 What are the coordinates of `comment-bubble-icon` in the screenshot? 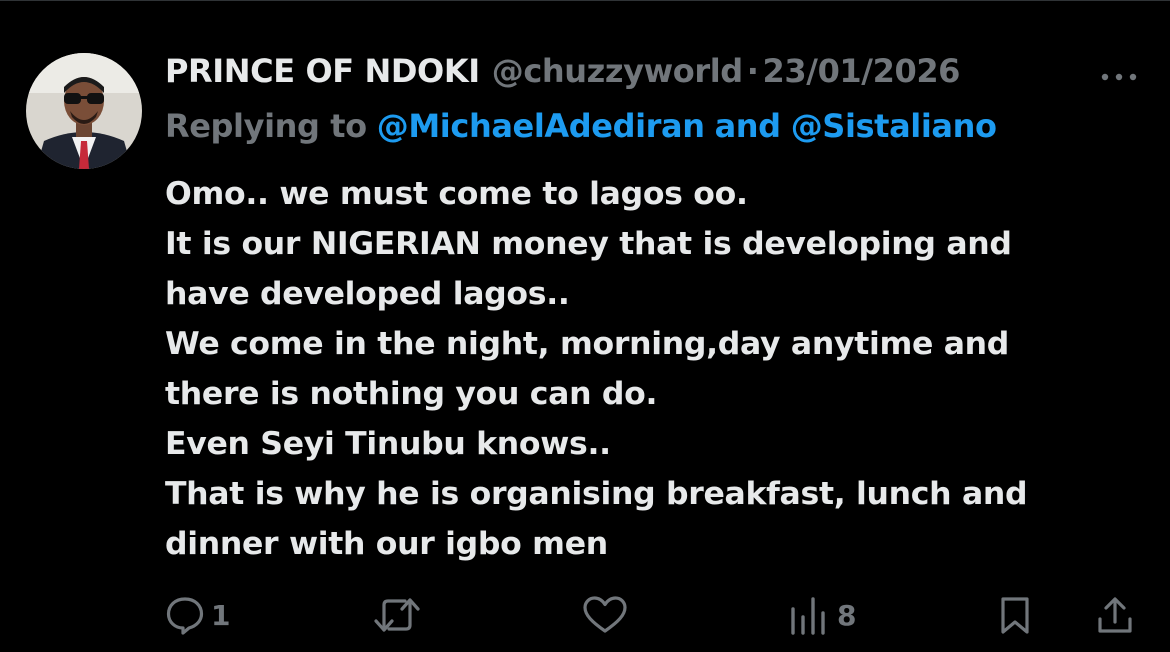 It's located at (185, 616).